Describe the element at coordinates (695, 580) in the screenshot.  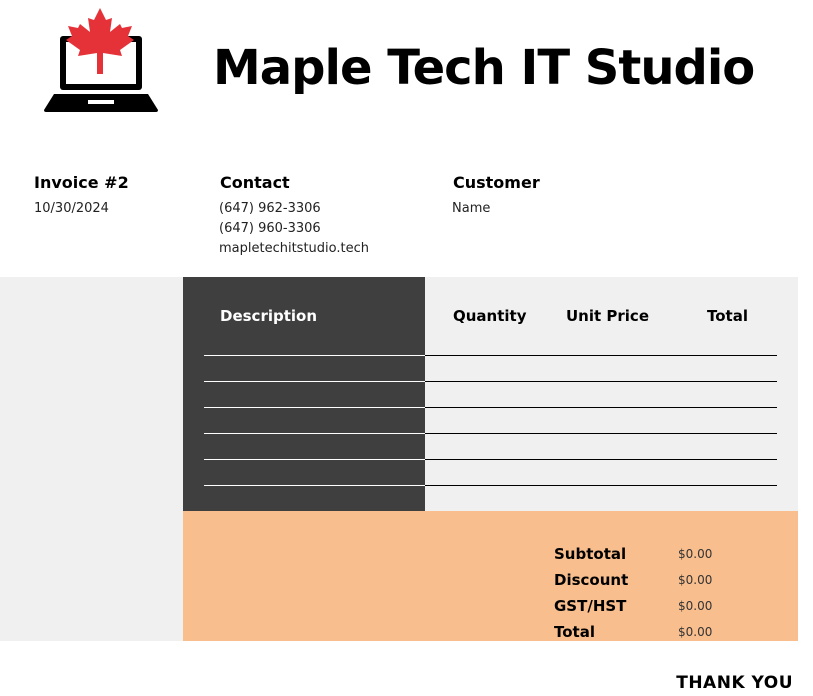
I see `discount-value: $0.00` at that location.